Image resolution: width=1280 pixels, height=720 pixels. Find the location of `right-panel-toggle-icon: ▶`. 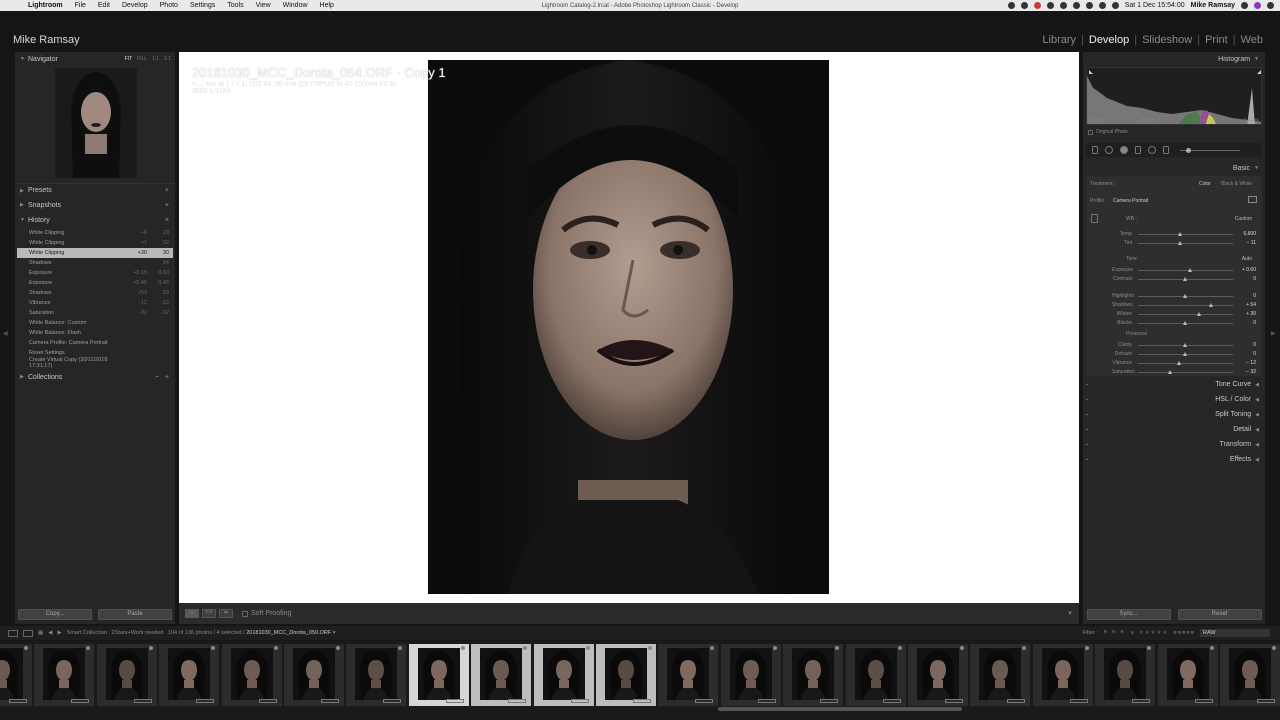

right-panel-toggle-icon: ▶ is located at coordinates (1273, 333).